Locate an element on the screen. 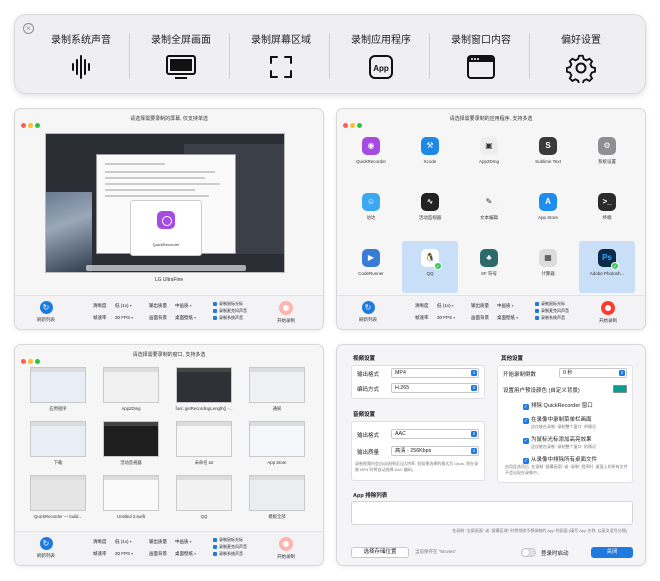 Image resolution: width=660 pixels, height=581 pixels. app-name: CodeRunner is located at coordinates (371, 273).